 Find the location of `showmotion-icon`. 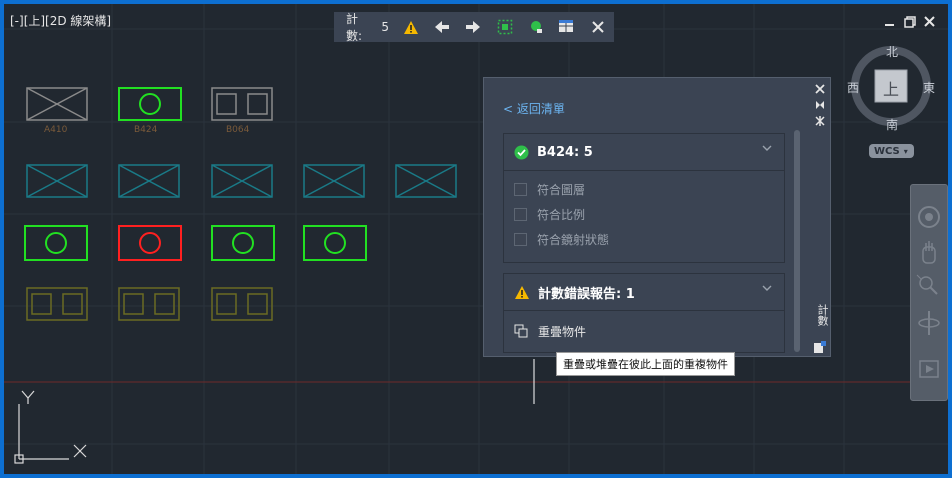

showmotion-icon is located at coordinates (929, 369).